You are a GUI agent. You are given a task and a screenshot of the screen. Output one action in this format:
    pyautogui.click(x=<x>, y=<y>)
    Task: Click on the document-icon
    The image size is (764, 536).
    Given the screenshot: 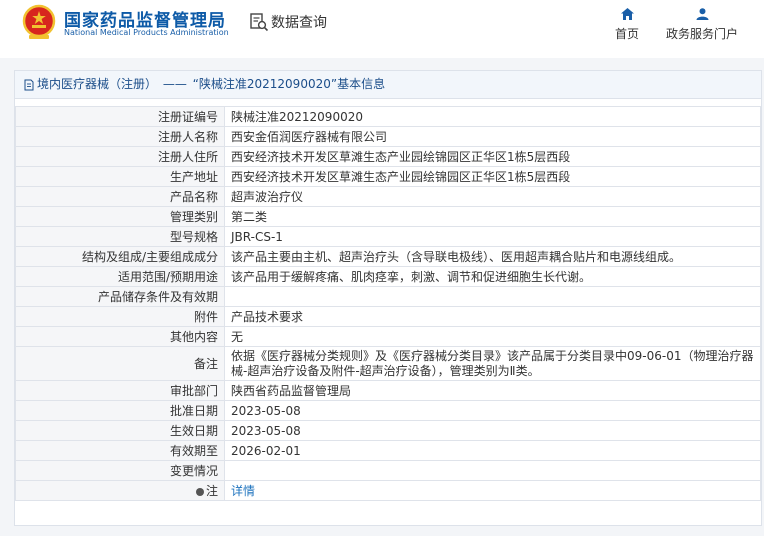 What is the action you would take?
    pyautogui.click(x=29, y=84)
    